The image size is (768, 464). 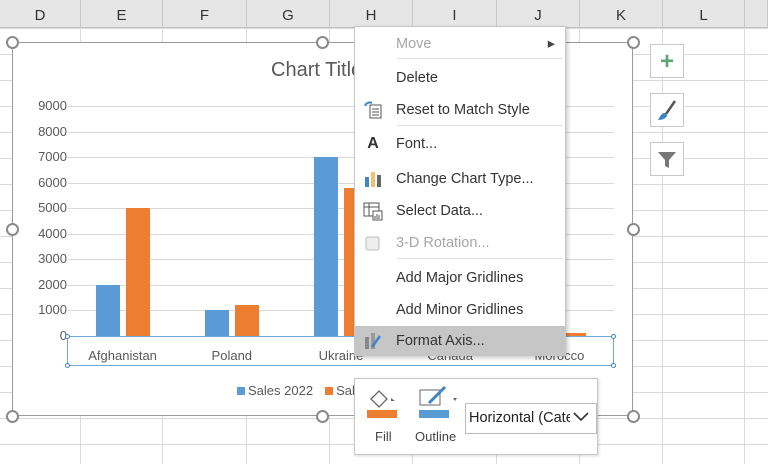 What do you see at coordinates (52, 310) in the screenshot?
I see `y-tick-label: 1000` at bounding box center [52, 310].